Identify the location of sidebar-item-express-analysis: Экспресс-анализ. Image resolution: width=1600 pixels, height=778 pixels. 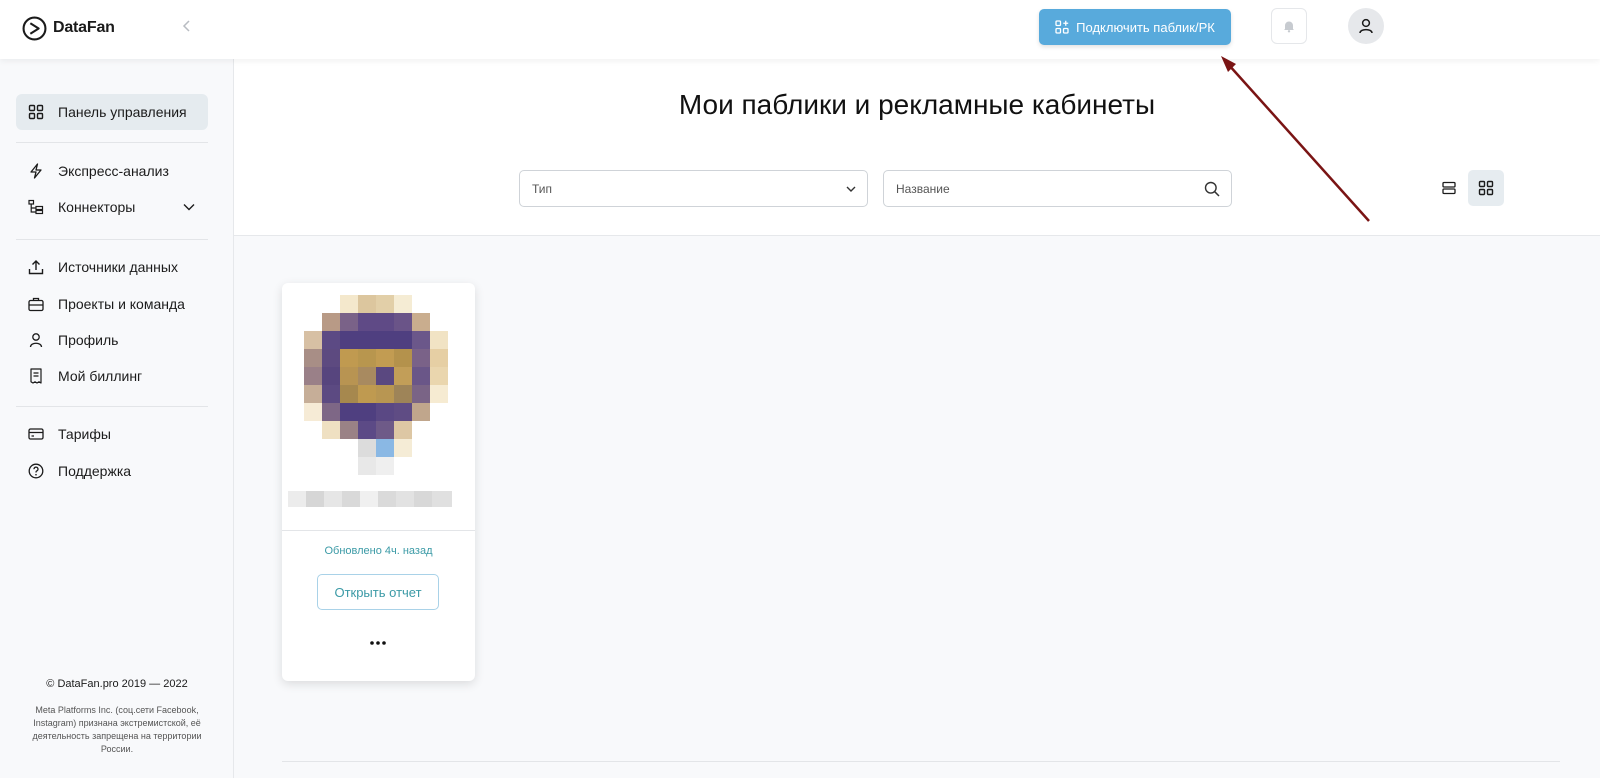
(112, 171).